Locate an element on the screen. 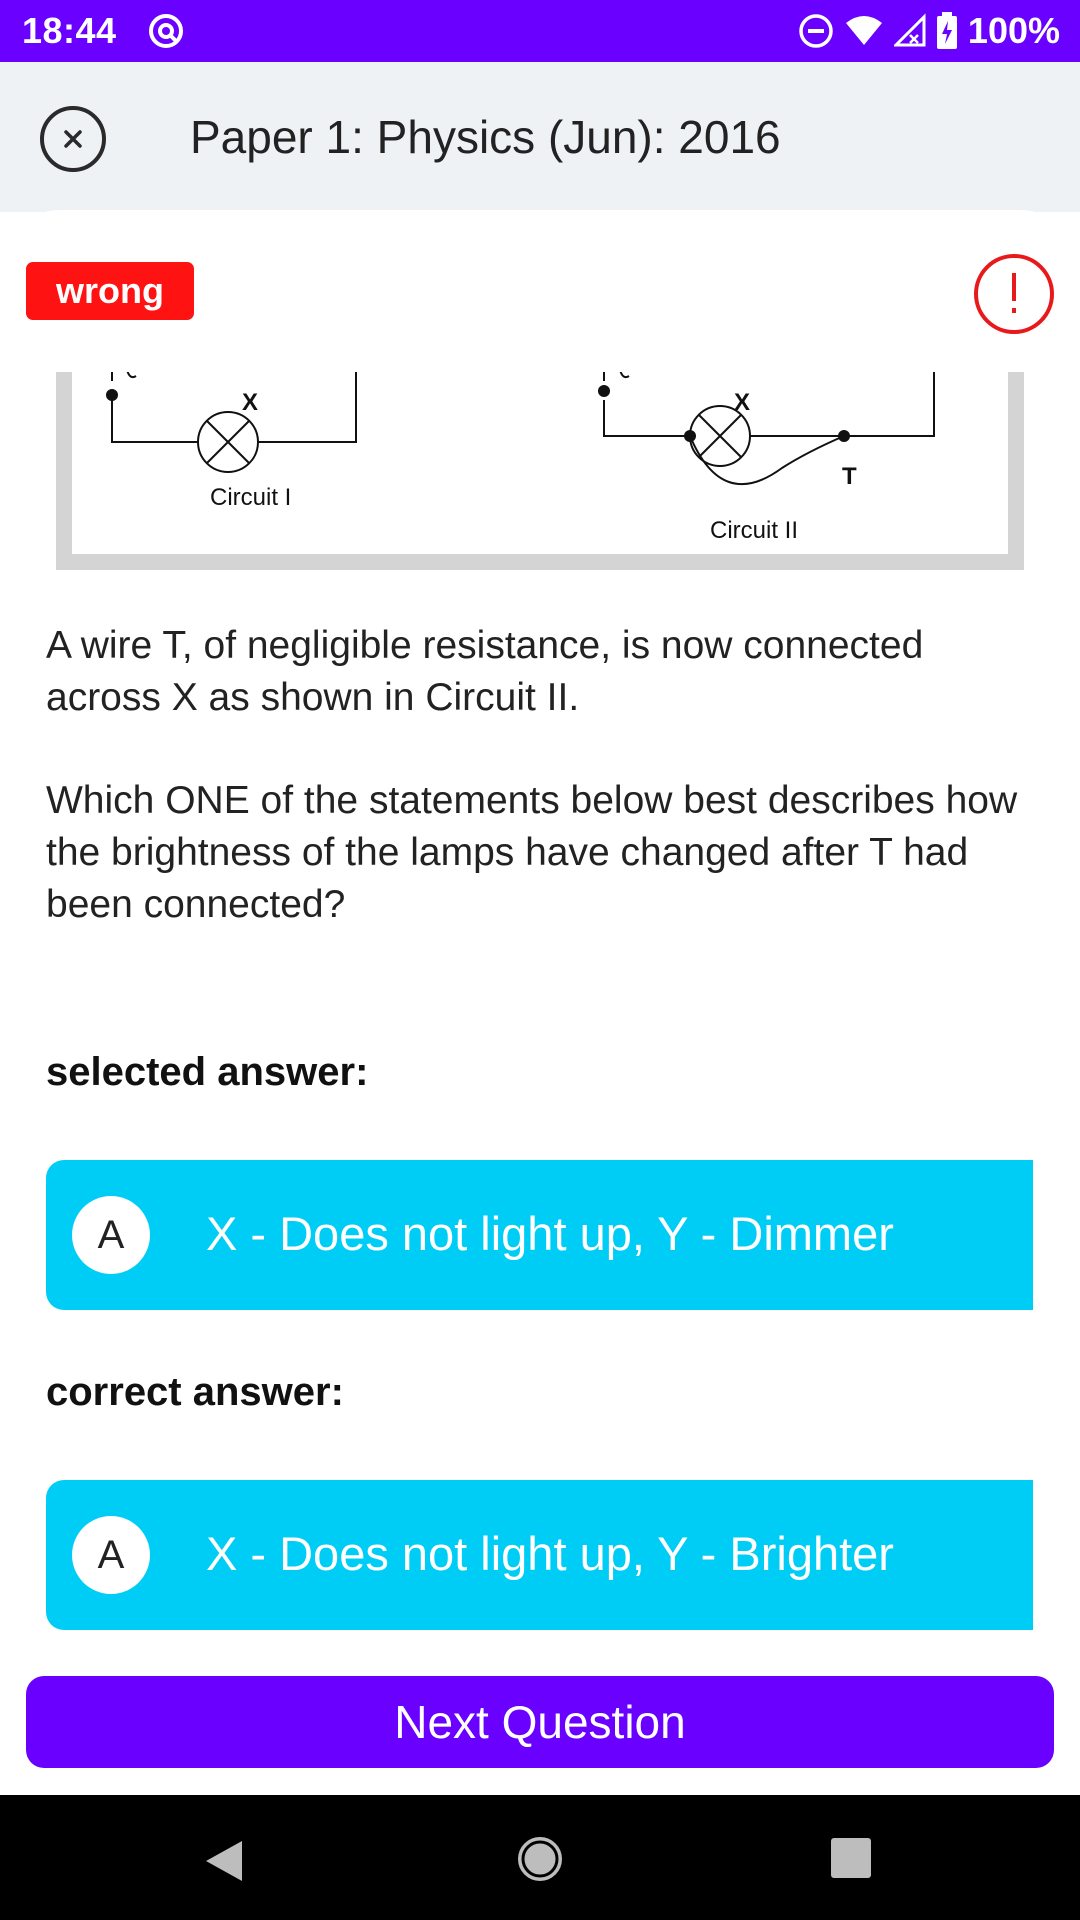 The height and width of the screenshot is (1920, 1080). status-icons: 100% is located at coordinates (929, 31).